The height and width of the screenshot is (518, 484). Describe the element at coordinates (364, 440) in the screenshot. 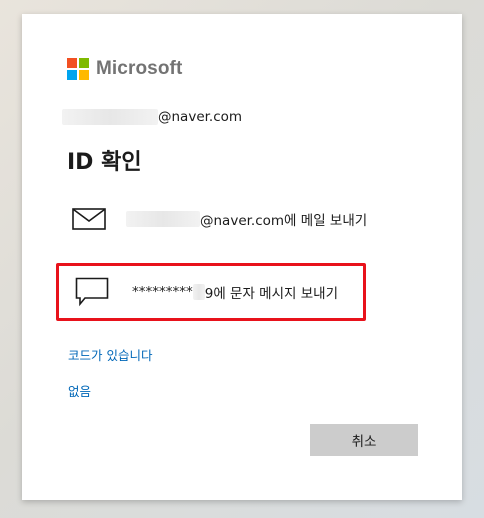

I see `cancel-button: 취소` at that location.